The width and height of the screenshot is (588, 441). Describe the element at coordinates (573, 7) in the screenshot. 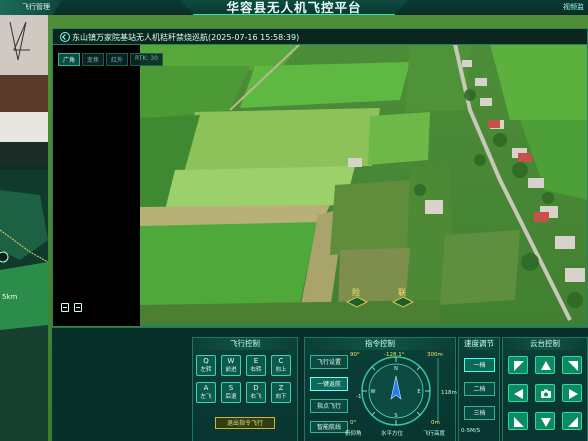

I see `video-monitor-tab: 视频监` at that location.